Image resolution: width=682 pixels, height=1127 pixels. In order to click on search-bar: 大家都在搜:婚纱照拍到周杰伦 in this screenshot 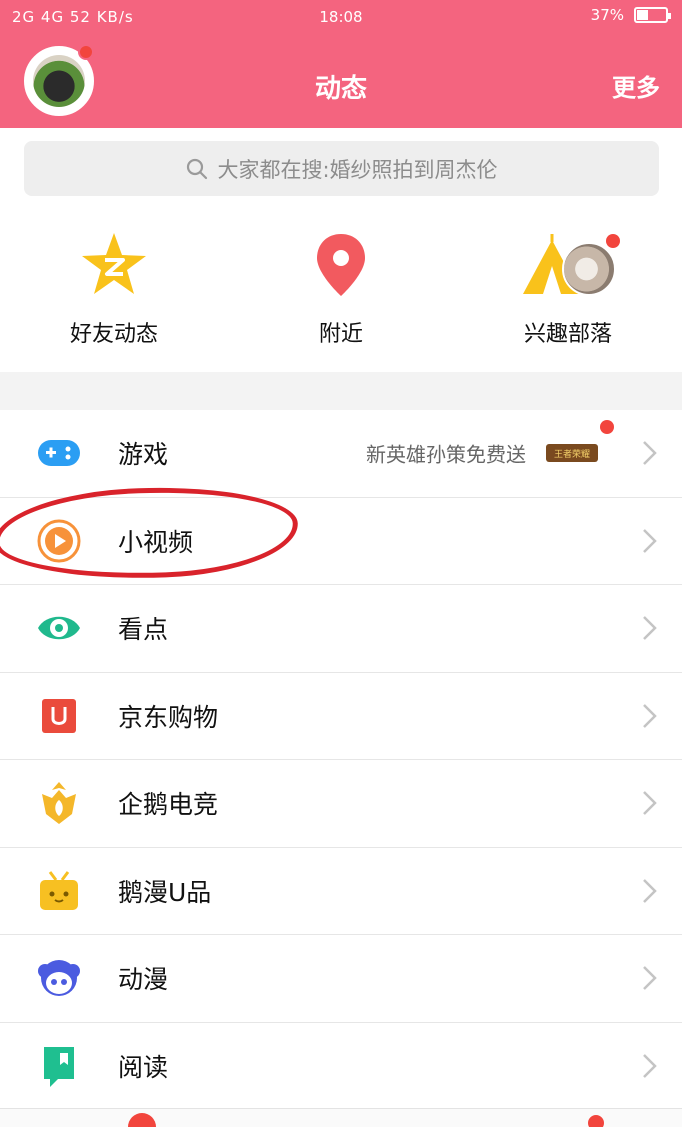, I will do `click(341, 168)`.